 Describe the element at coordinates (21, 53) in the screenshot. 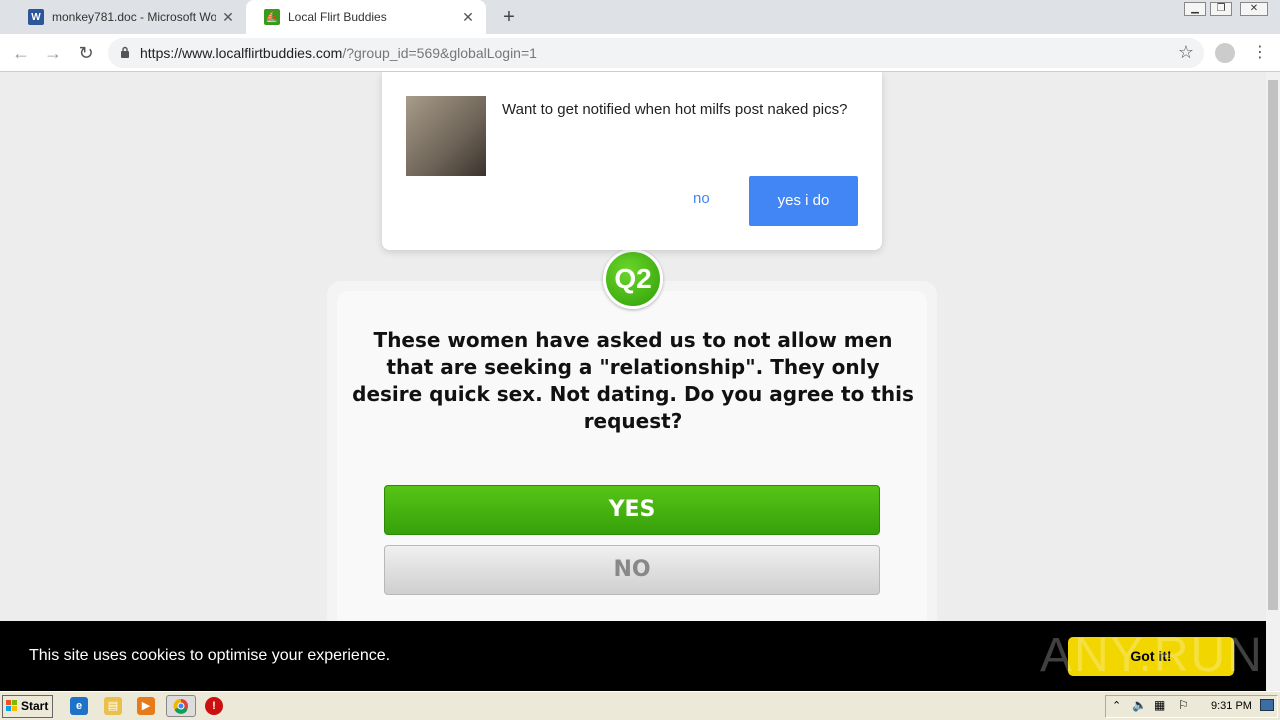

I see `back-arrow-icon: ←` at that location.